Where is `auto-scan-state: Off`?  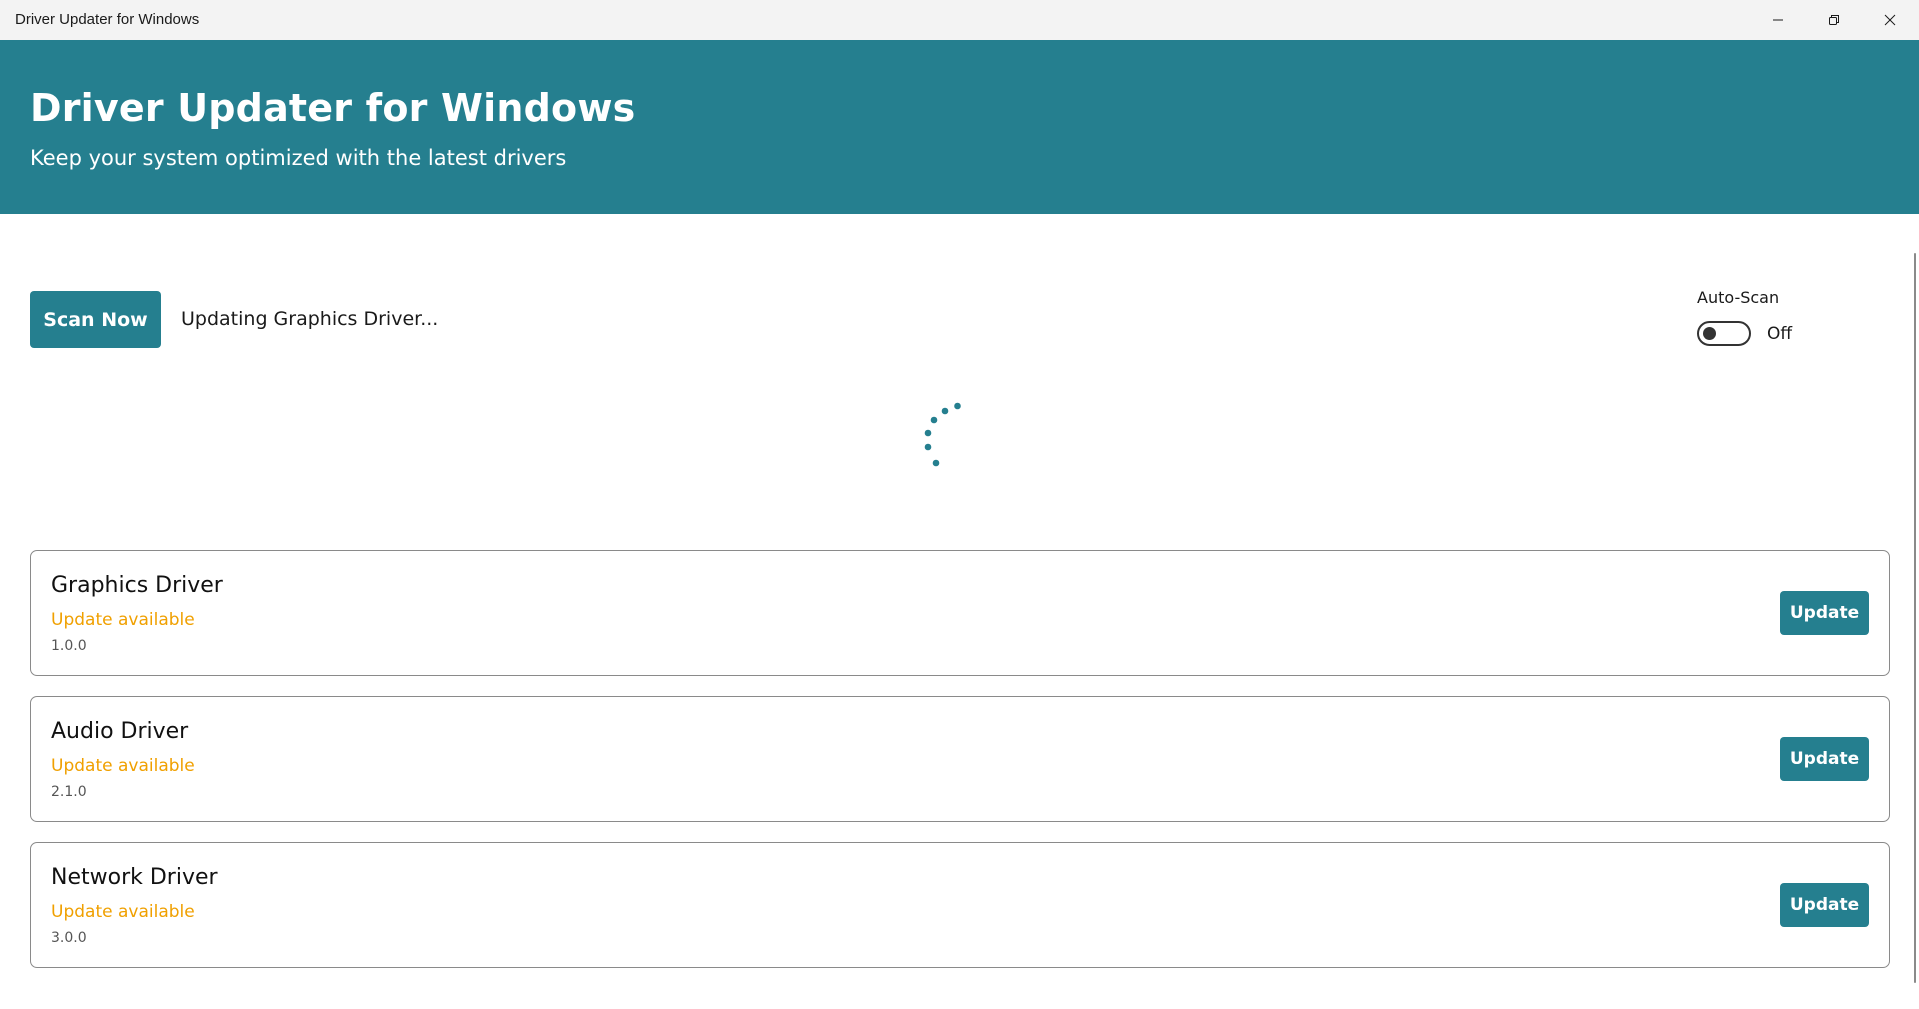
auto-scan-state: Off is located at coordinates (1780, 334).